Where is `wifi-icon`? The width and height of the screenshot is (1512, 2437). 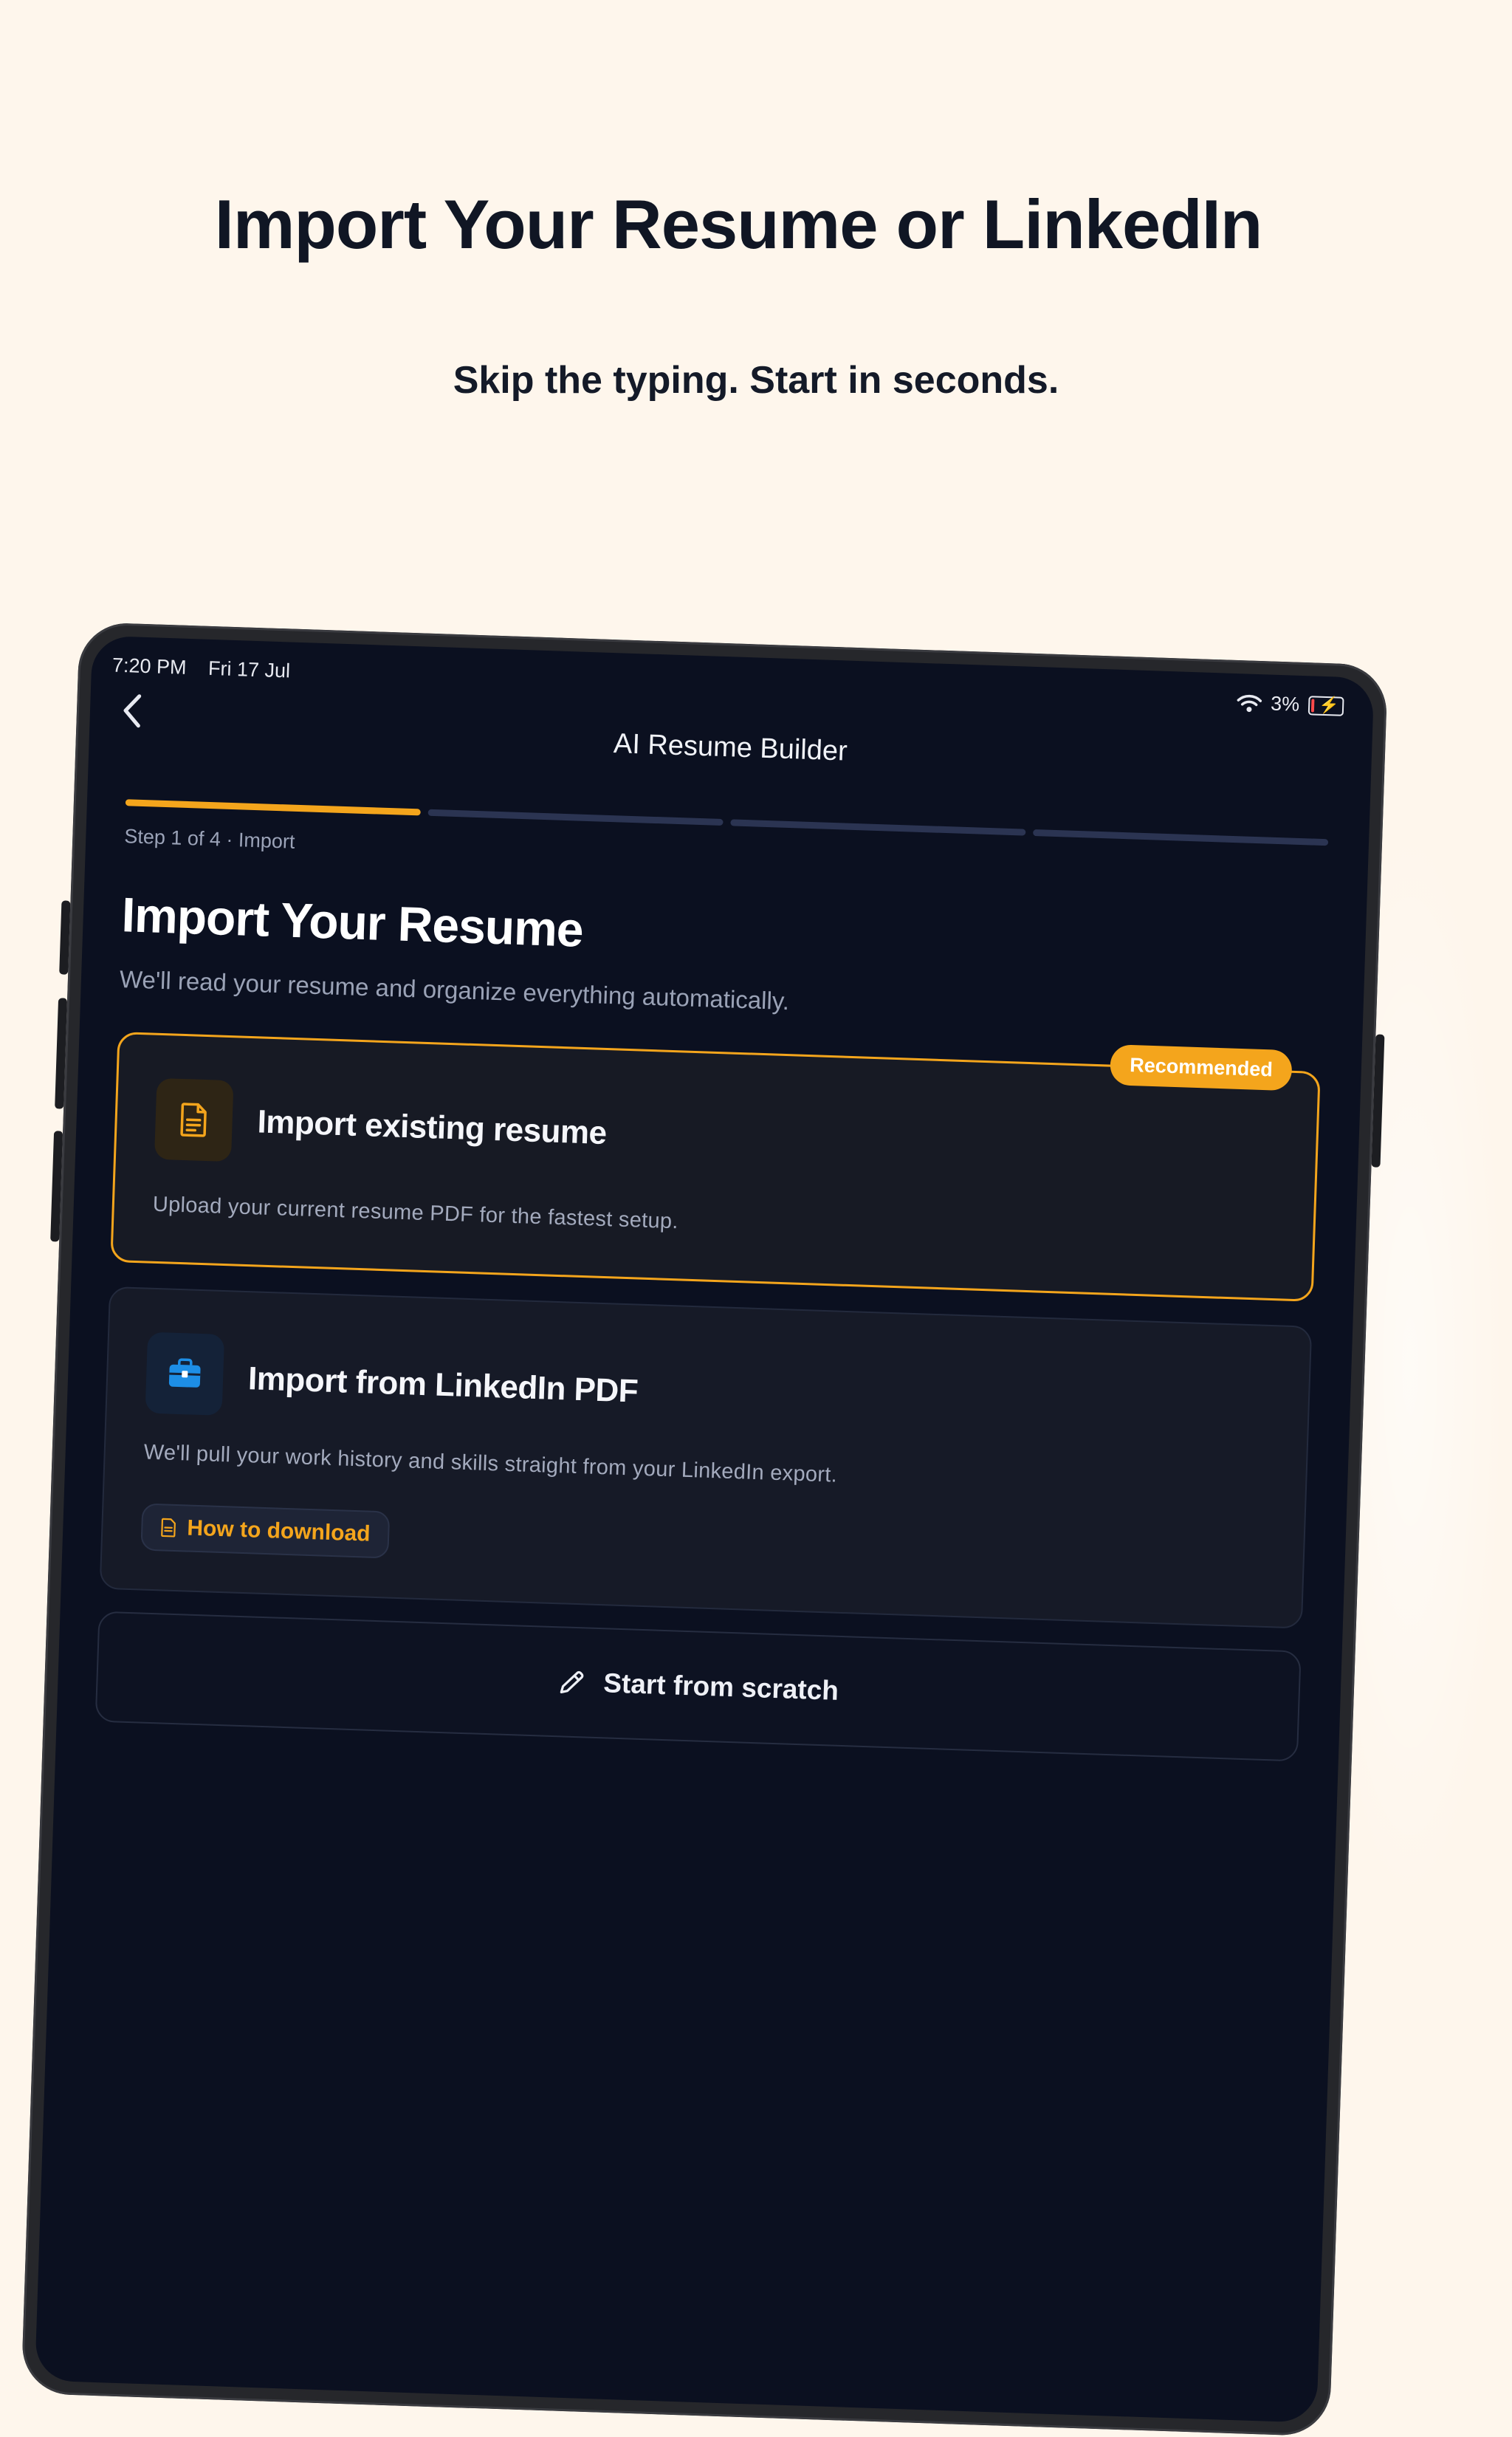
wifi-icon is located at coordinates (1249, 703).